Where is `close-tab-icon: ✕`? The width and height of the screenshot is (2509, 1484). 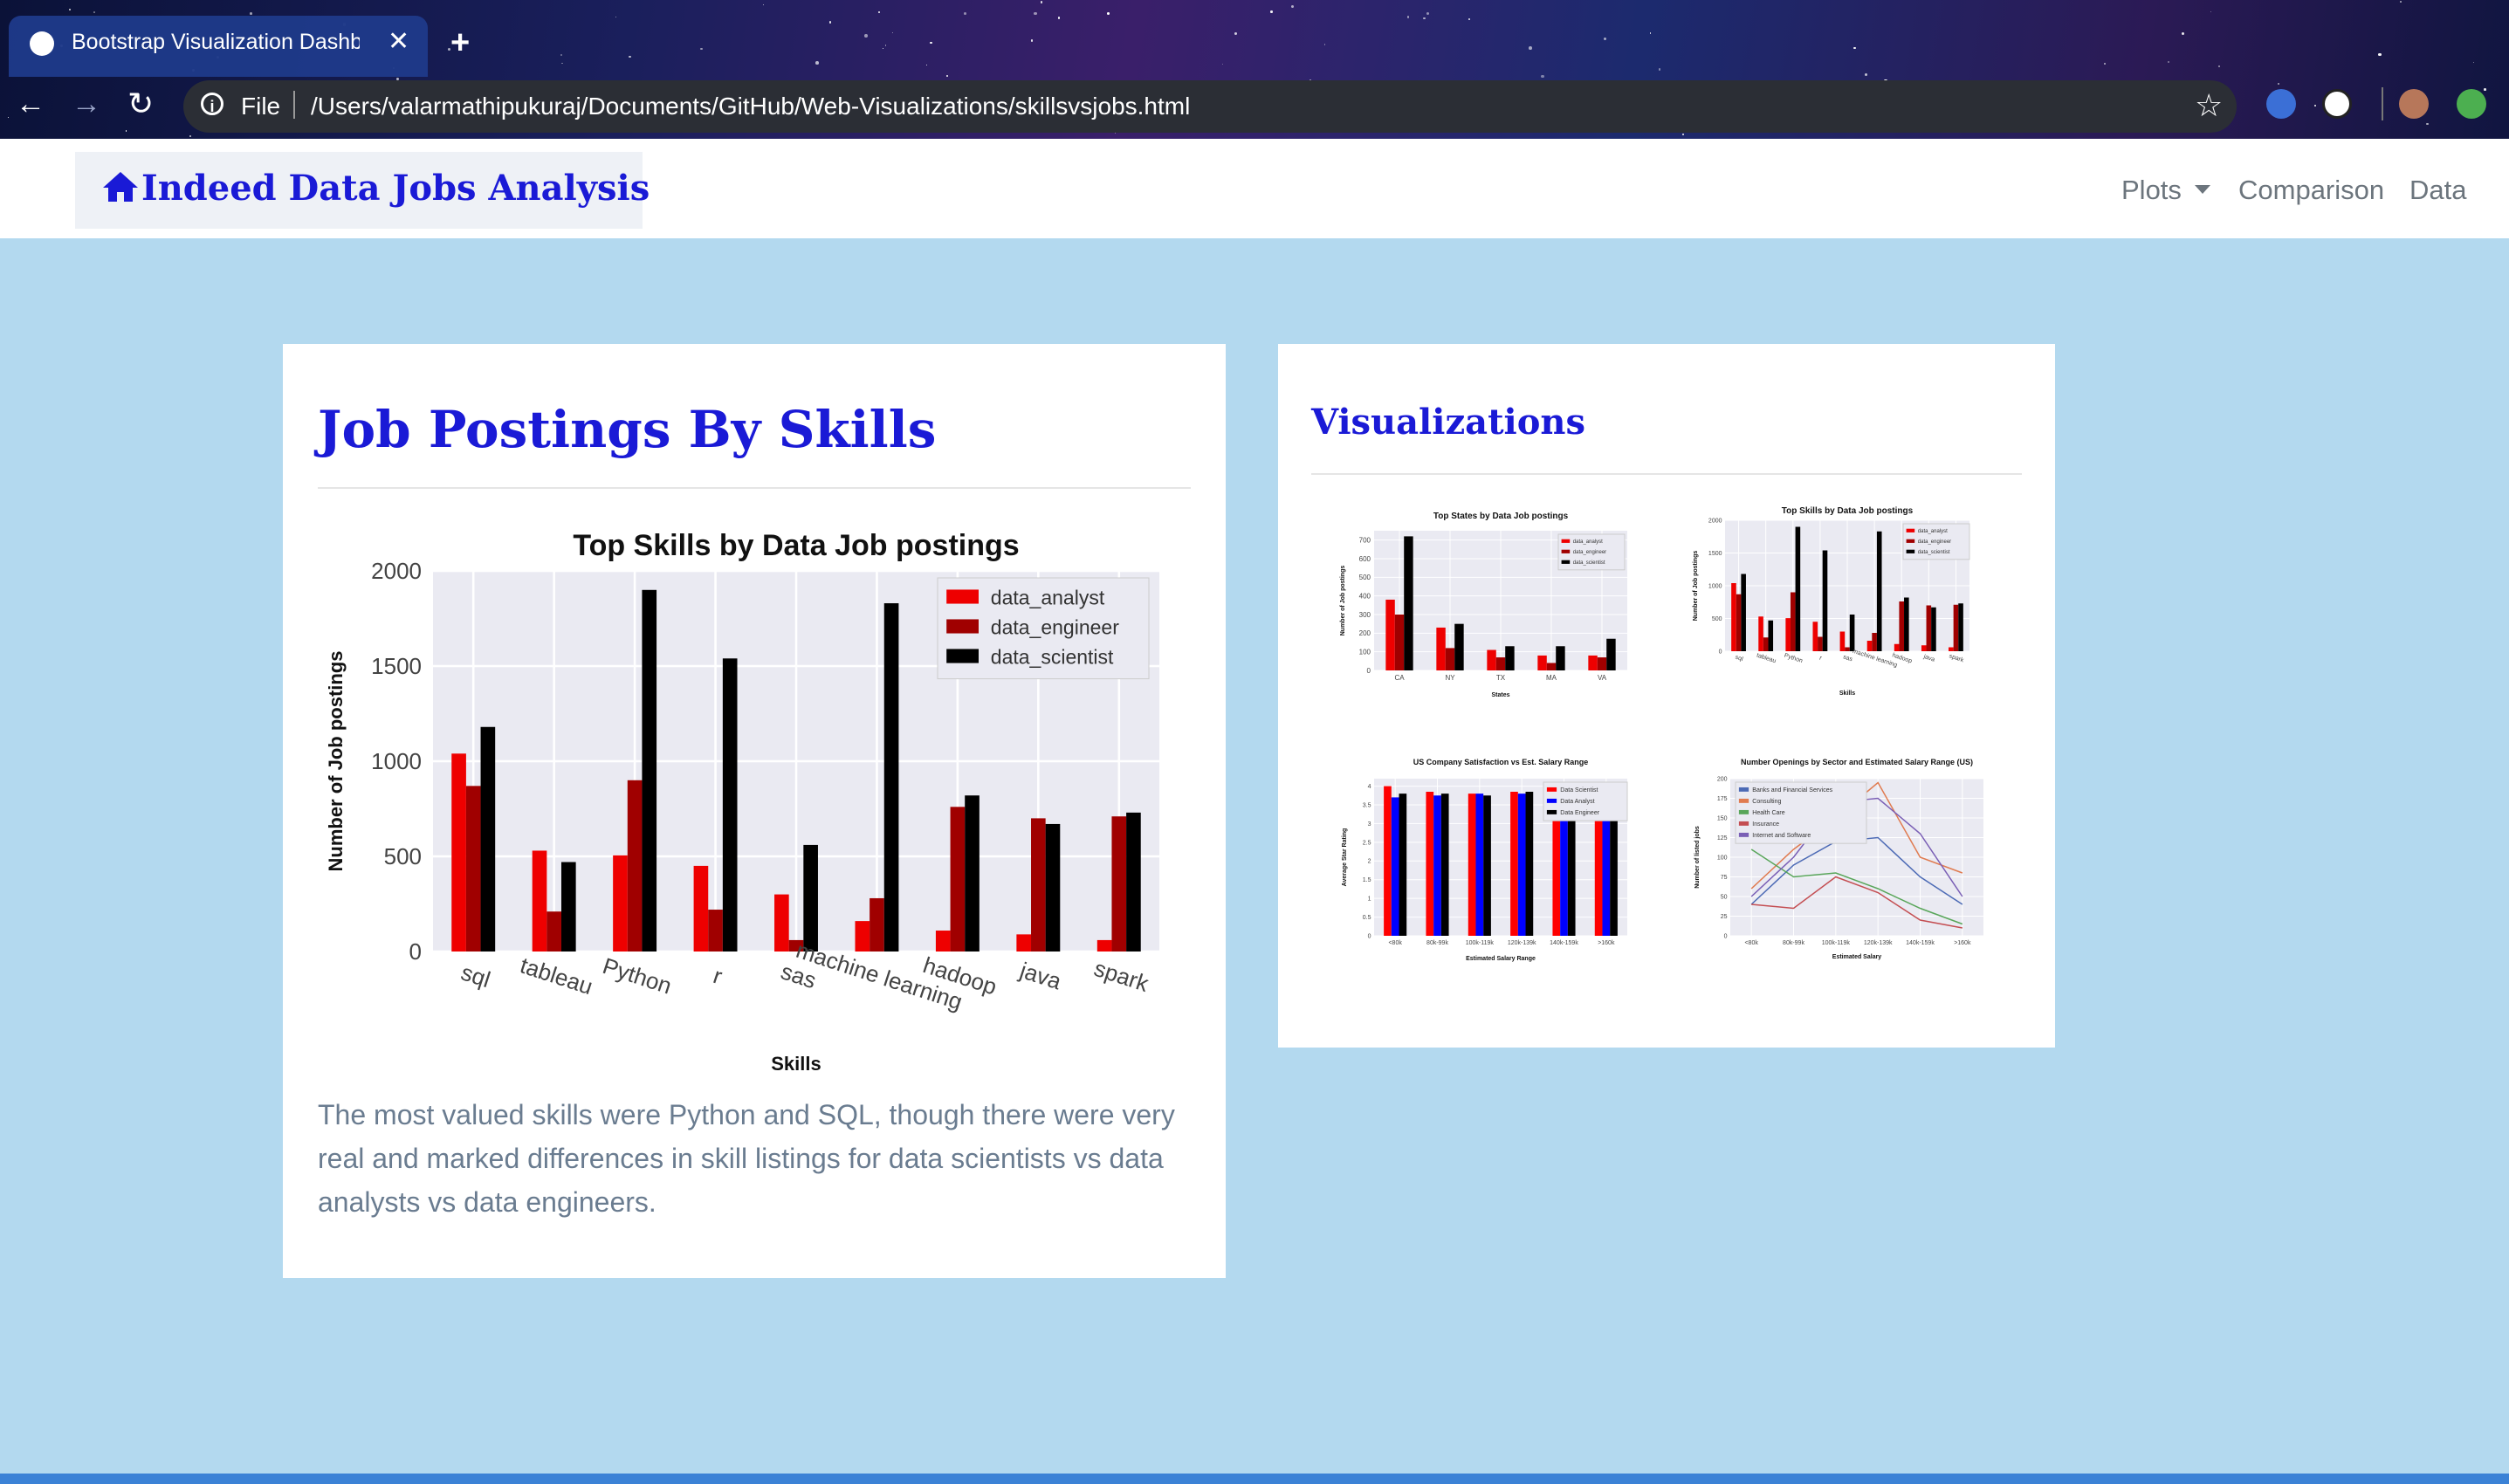
close-tab-icon: ✕ is located at coordinates (398, 41).